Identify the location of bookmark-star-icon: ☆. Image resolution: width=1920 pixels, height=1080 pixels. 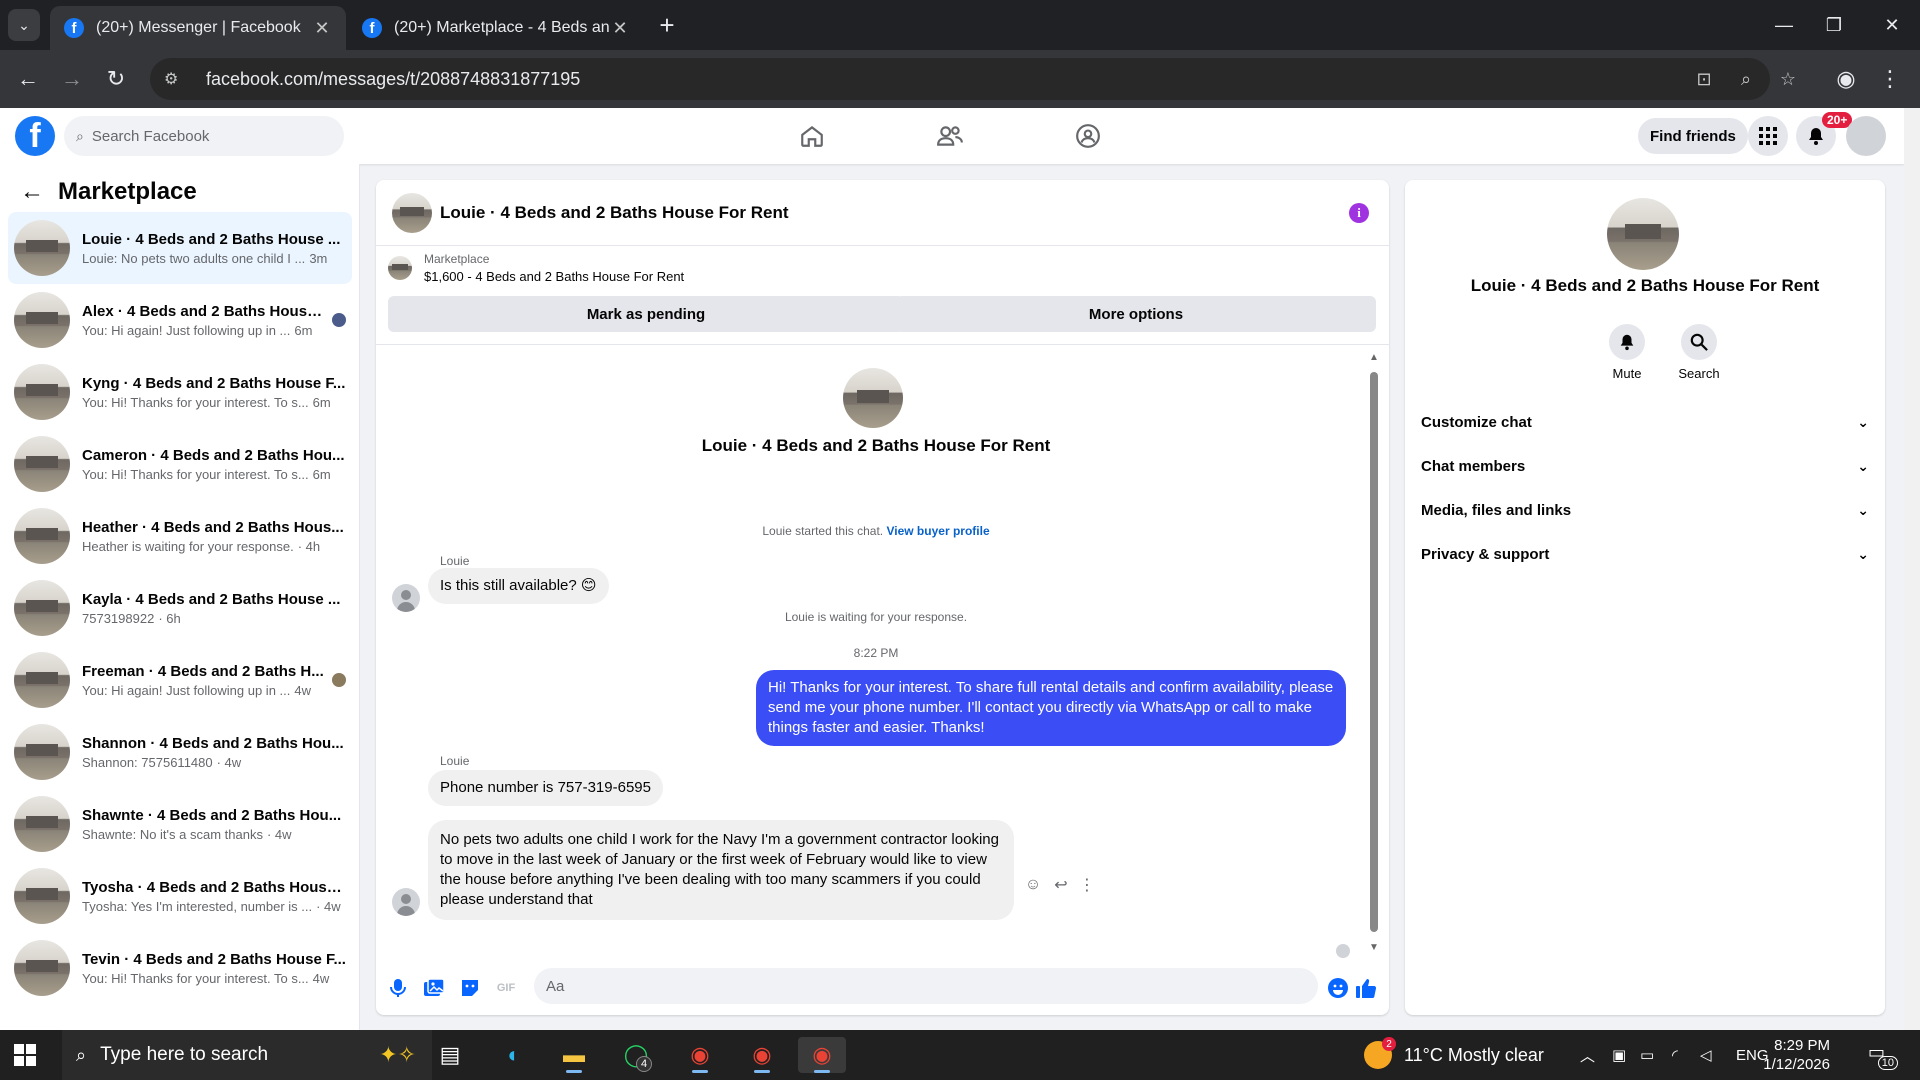
(1788, 79).